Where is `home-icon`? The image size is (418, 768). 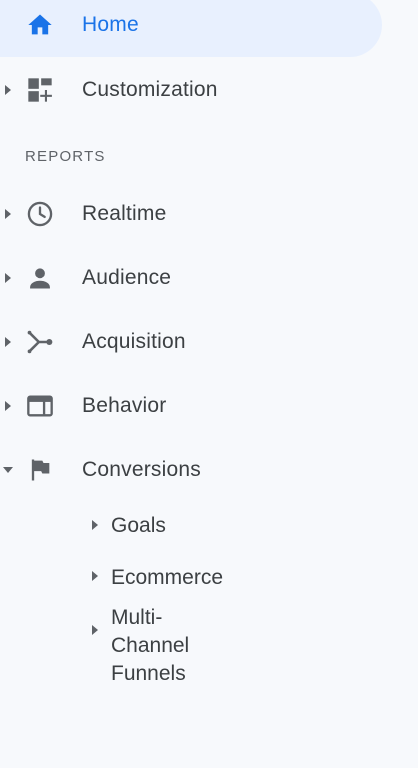 home-icon is located at coordinates (40, 25).